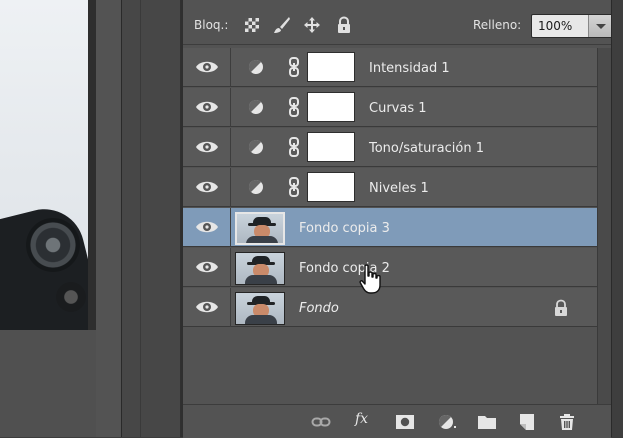 This screenshot has height=438, width=623. I want to click on layer-row-tono-saturacion: Tono/saturación 1, so click(390, 147).